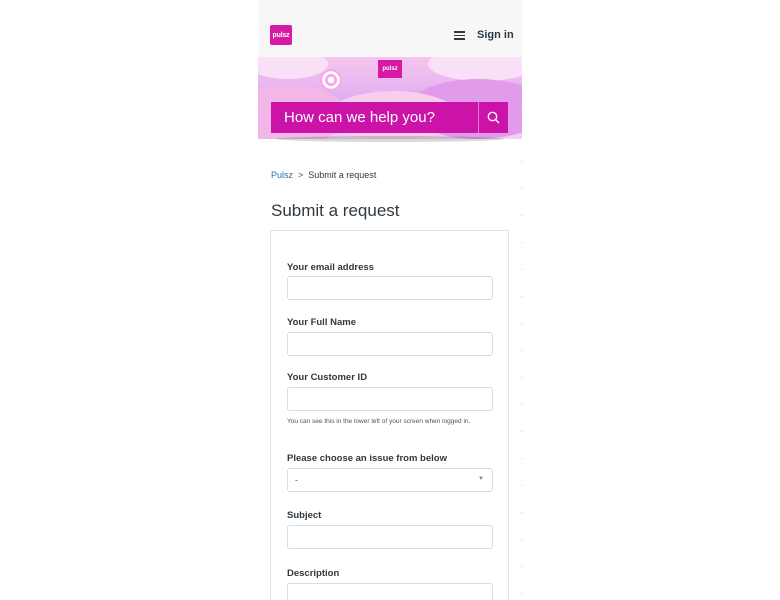  What do you see at coordinates (390, 139) in the screenshot?
I see `hero-shadow` at bounding box center [390, 139].